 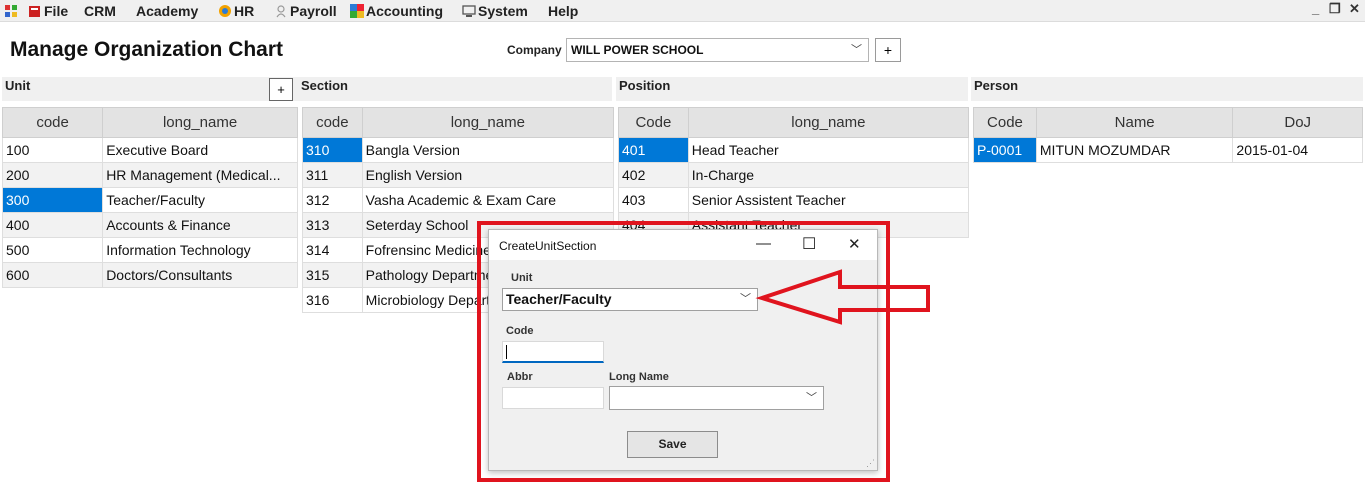 What do you see at coordinates (244, 11) in the screenshot?
I see `menu-hr-label: HR` at bounding box center [244, 11].